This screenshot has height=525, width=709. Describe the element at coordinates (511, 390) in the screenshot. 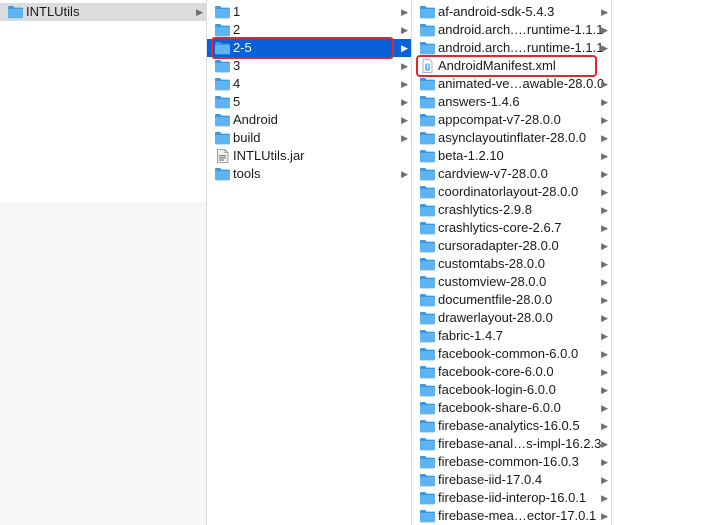

I see `finder-item-facebook-login-6-0-0: facebook-login-6.0.0 ▶` at that location.